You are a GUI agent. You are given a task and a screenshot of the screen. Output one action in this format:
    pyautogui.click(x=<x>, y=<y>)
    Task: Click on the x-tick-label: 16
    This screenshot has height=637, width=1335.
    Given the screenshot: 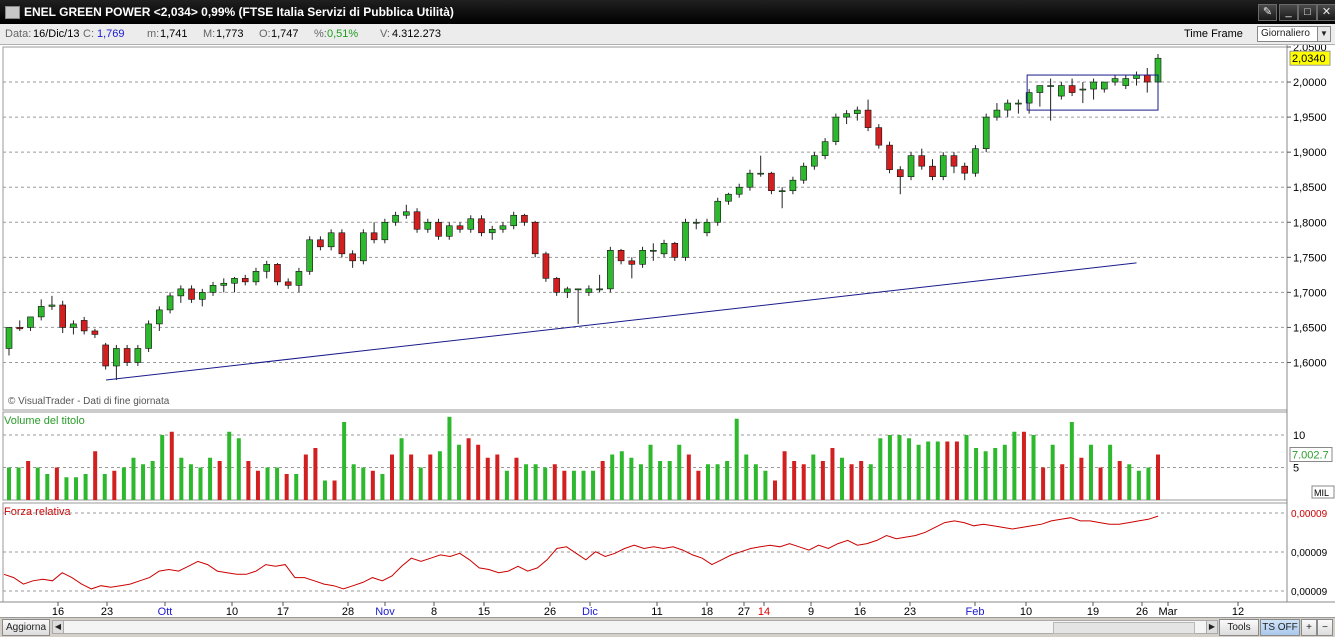 What is the action you would take?
    pyautogui.click(x=58, y=611)
    